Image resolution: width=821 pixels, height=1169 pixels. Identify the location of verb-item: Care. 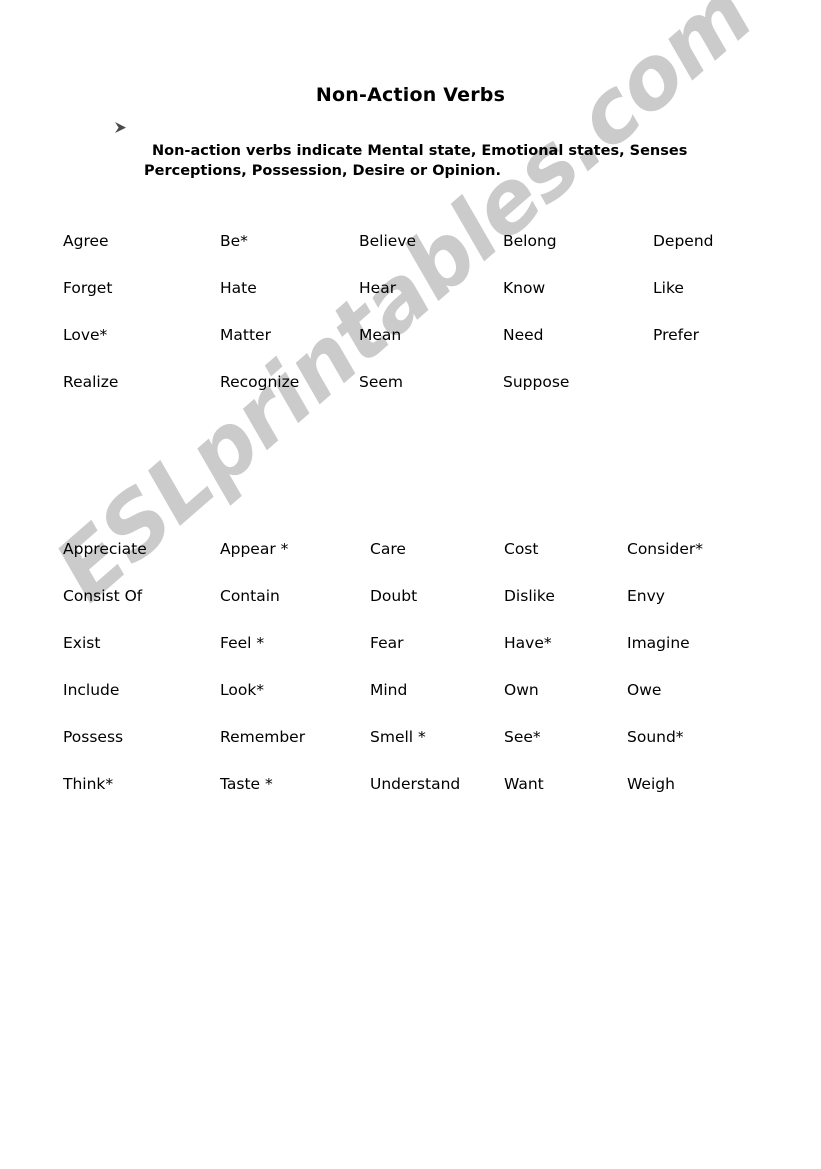
(388, 549).